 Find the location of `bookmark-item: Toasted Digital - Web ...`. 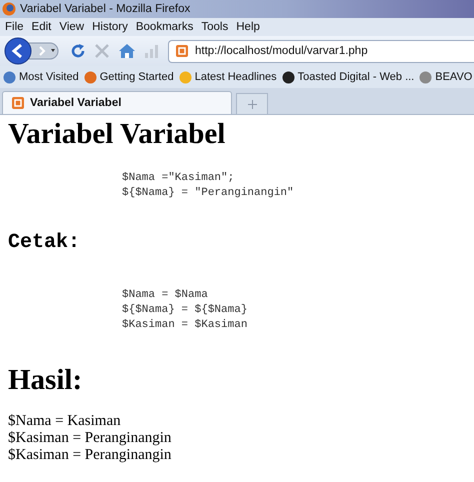

bookmark-item: Toasted Digital - Web ... is located at coordinates (348, 77).